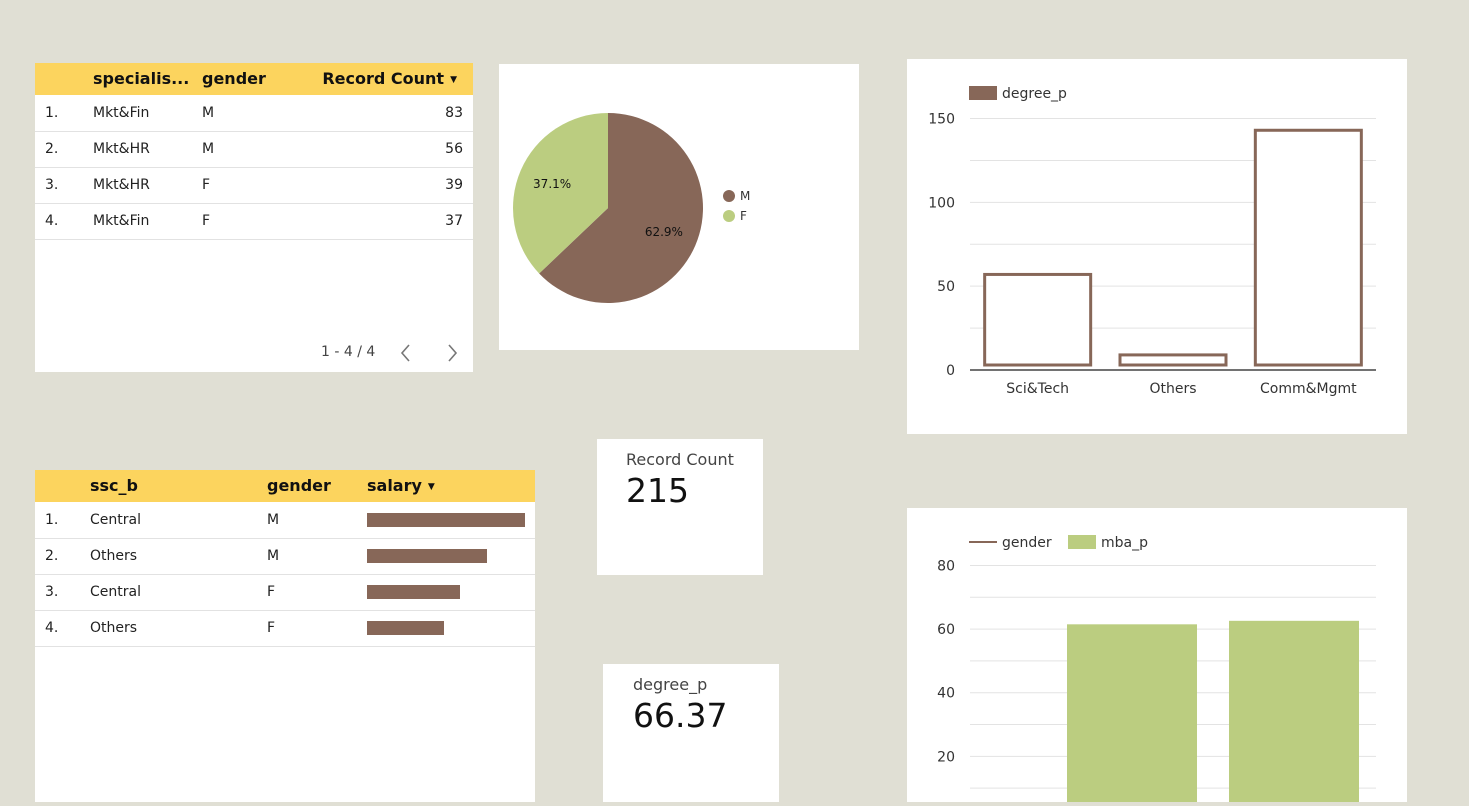 This screenshot has width=1469, height=806. Describe the element at coordinates (285, 592) in the screenshot. I see `table-row: 3. Central F` at that location.